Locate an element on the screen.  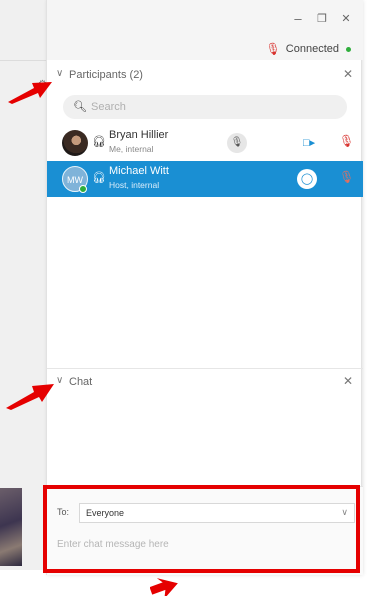
chat-compose-area: To: Everyone ∨ is located at coordinates (205, 530).